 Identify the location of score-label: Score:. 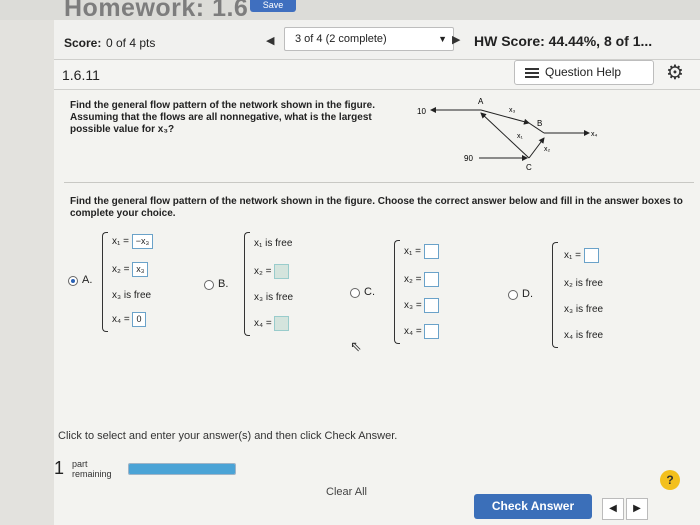
(83, 43).